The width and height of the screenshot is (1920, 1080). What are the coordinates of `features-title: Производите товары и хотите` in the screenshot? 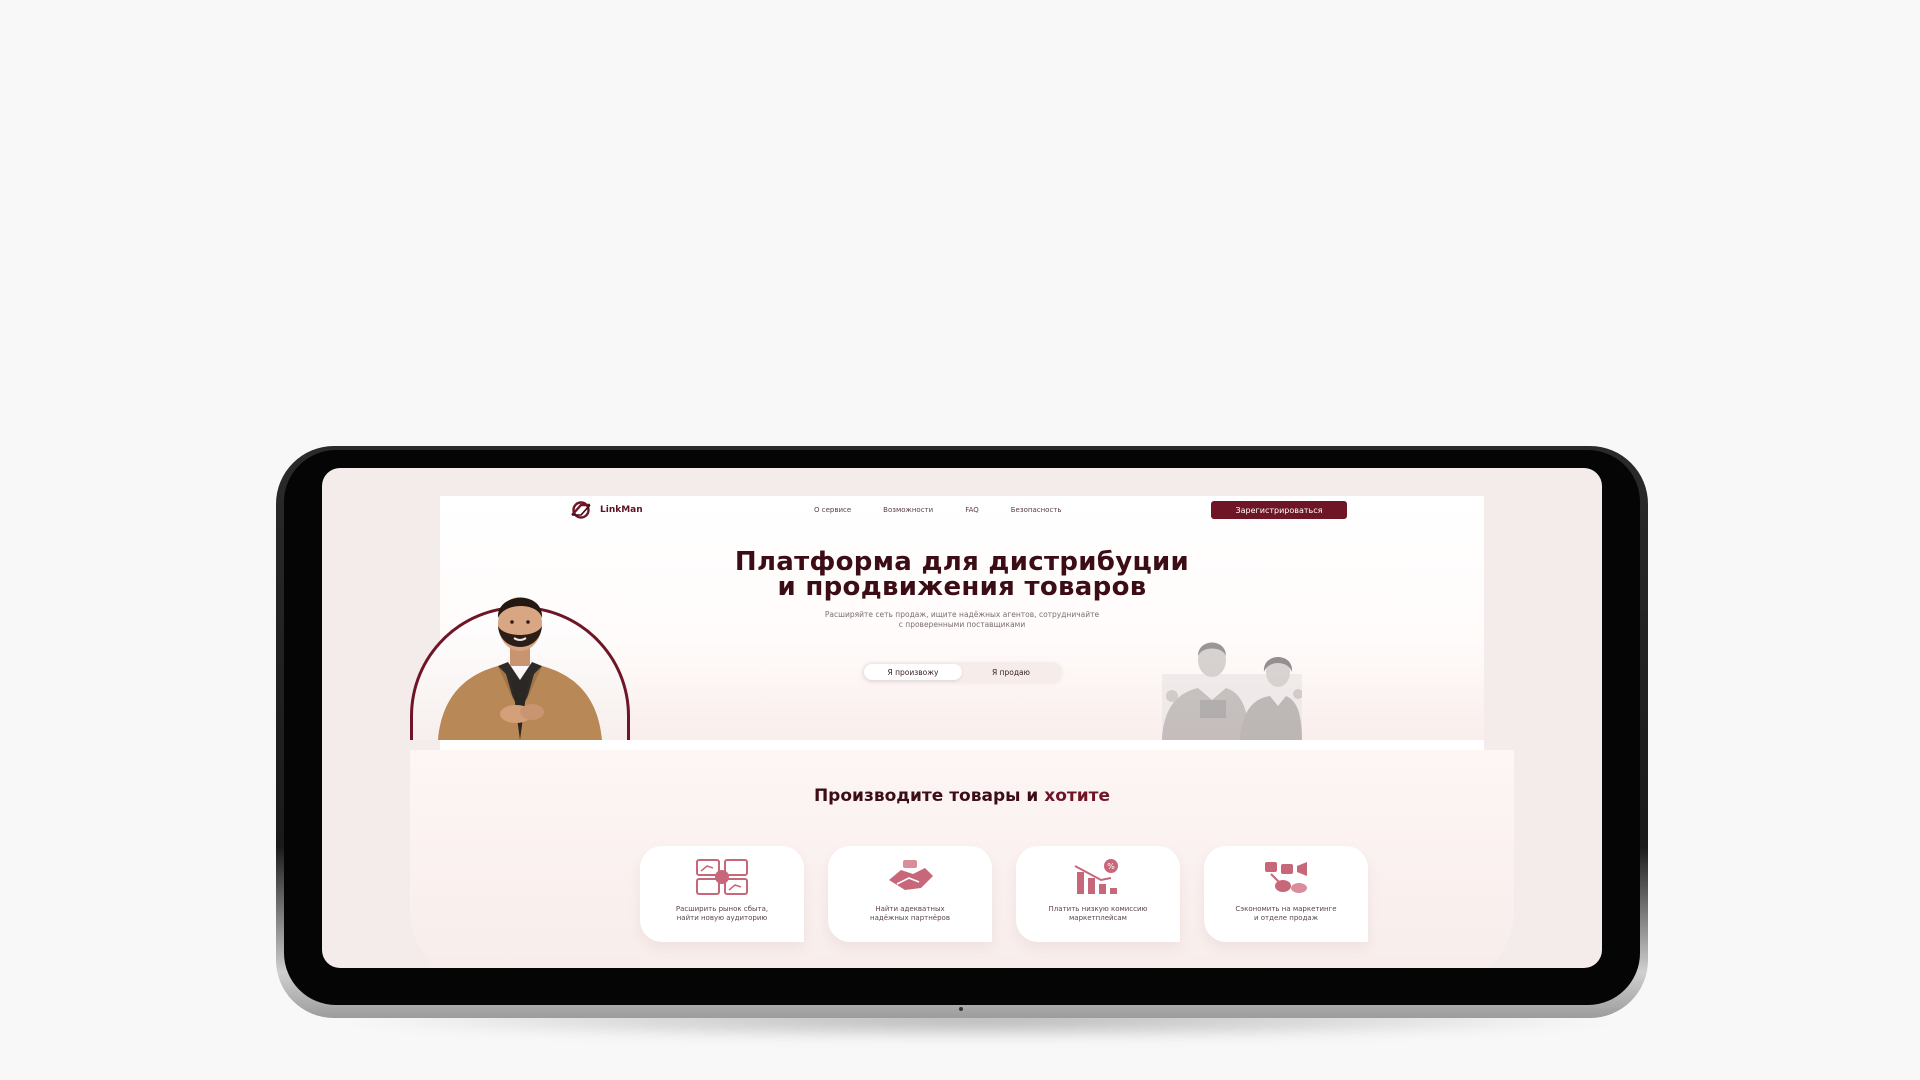 It's located at (962, 796).